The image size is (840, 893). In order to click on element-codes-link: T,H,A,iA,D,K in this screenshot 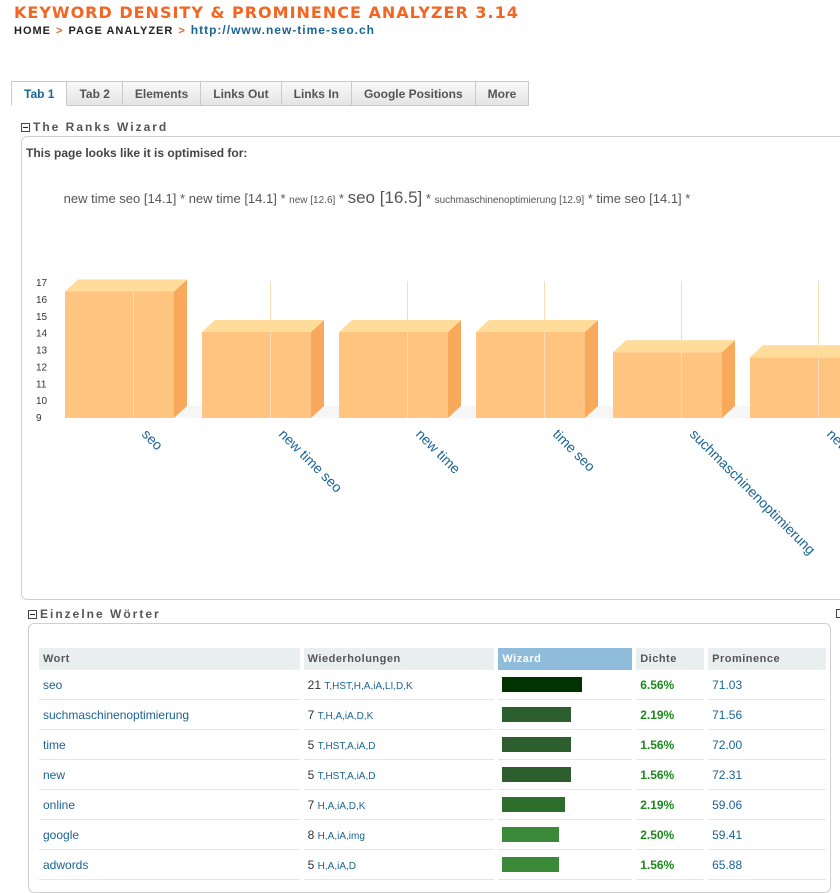, I will do `click(346, 716)`.